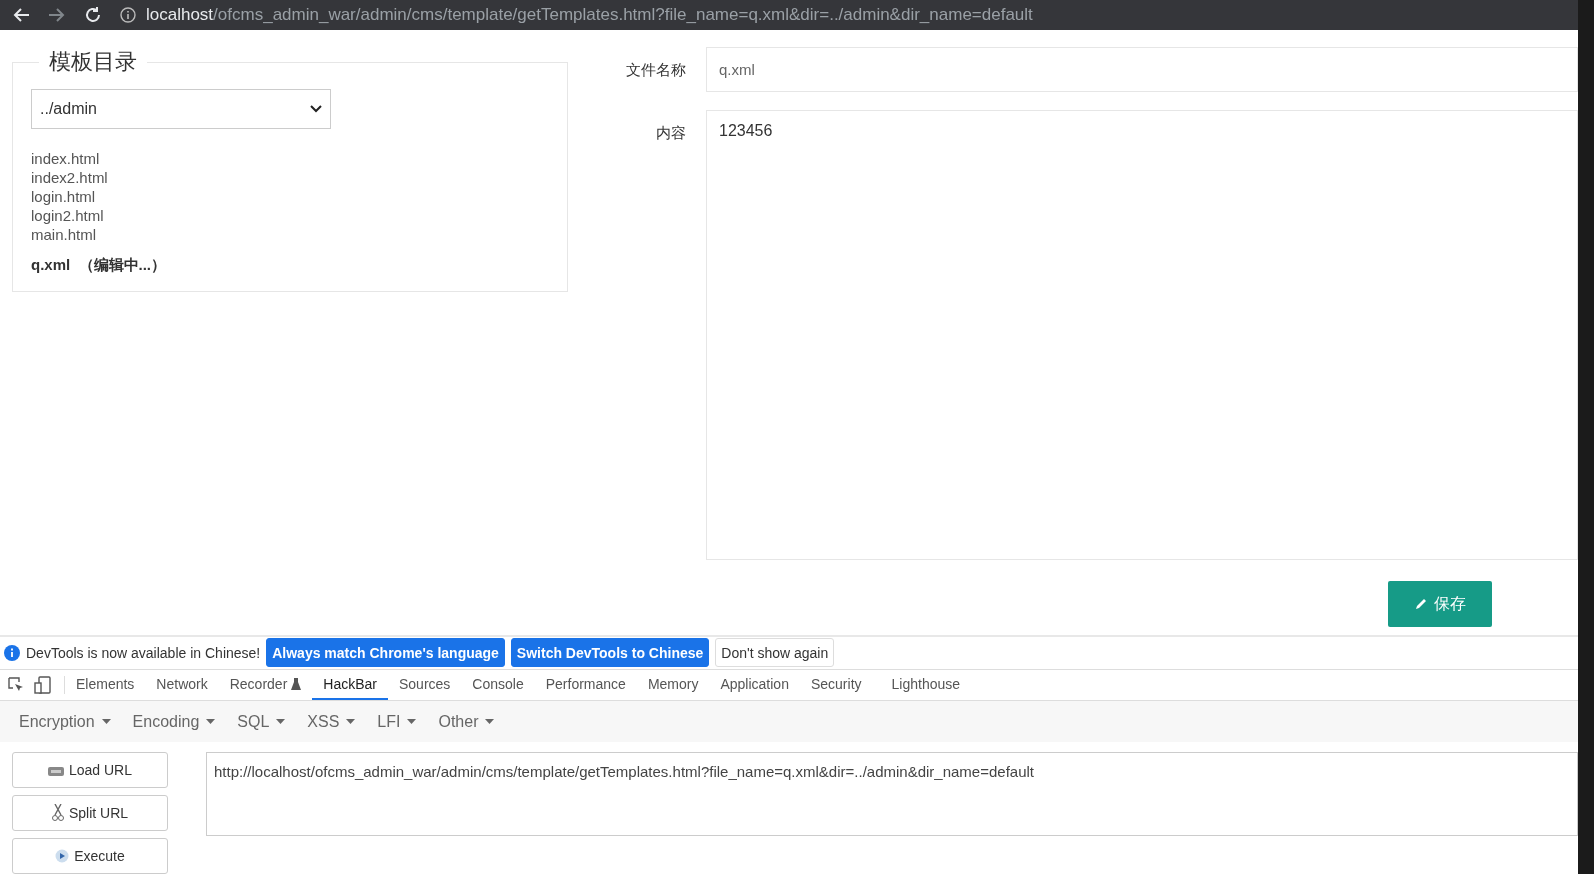 This screenshot has height=874, width=1594. What do you see at coordinates (182, 685) in the screenshot?
I see `devtools-tab: Network` at bounding box center [182, 685].